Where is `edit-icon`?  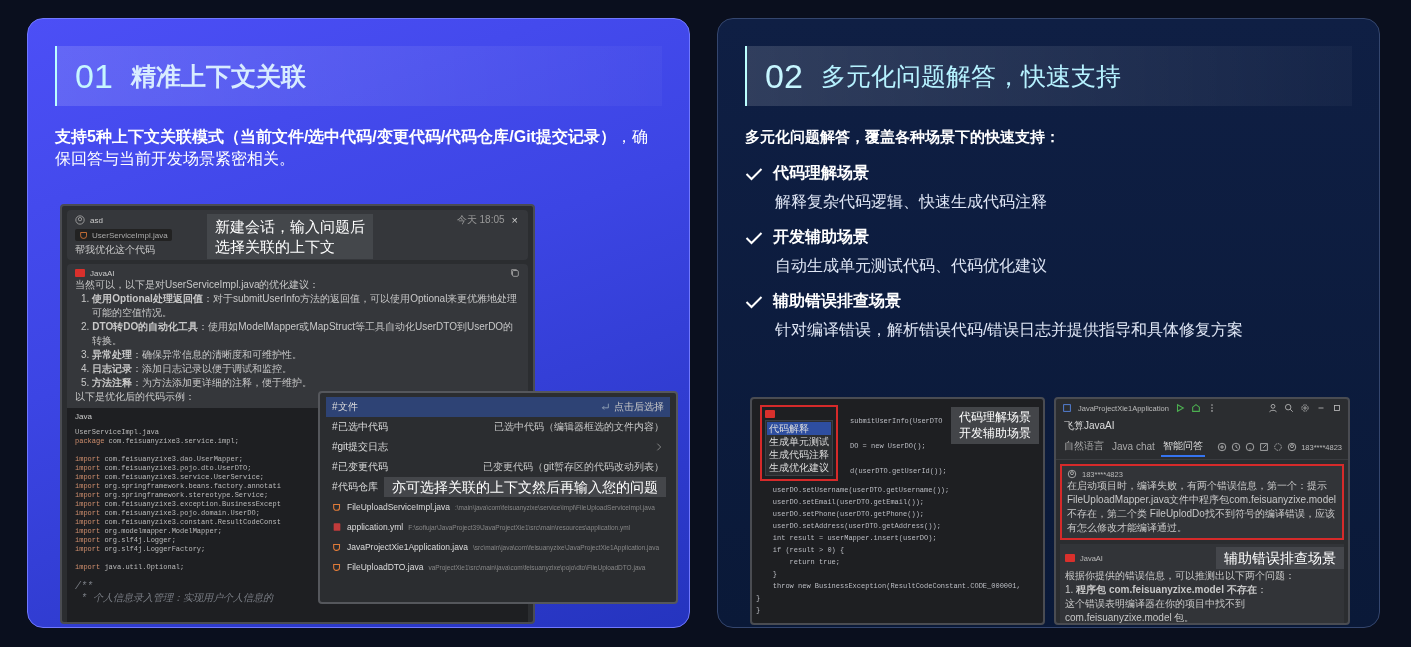
edit-icon is located at coordinates (1264, 447).